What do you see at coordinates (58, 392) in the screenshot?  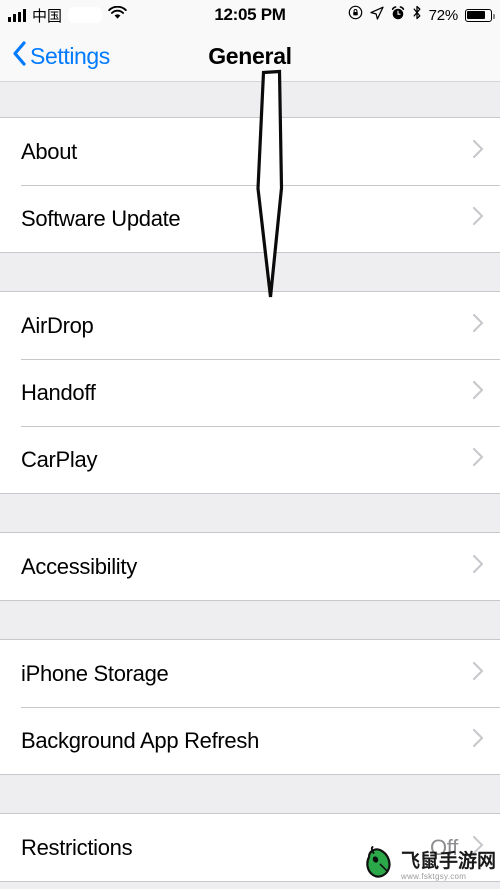 I see `row-label: Handoff` at bounding box center [58, 392].